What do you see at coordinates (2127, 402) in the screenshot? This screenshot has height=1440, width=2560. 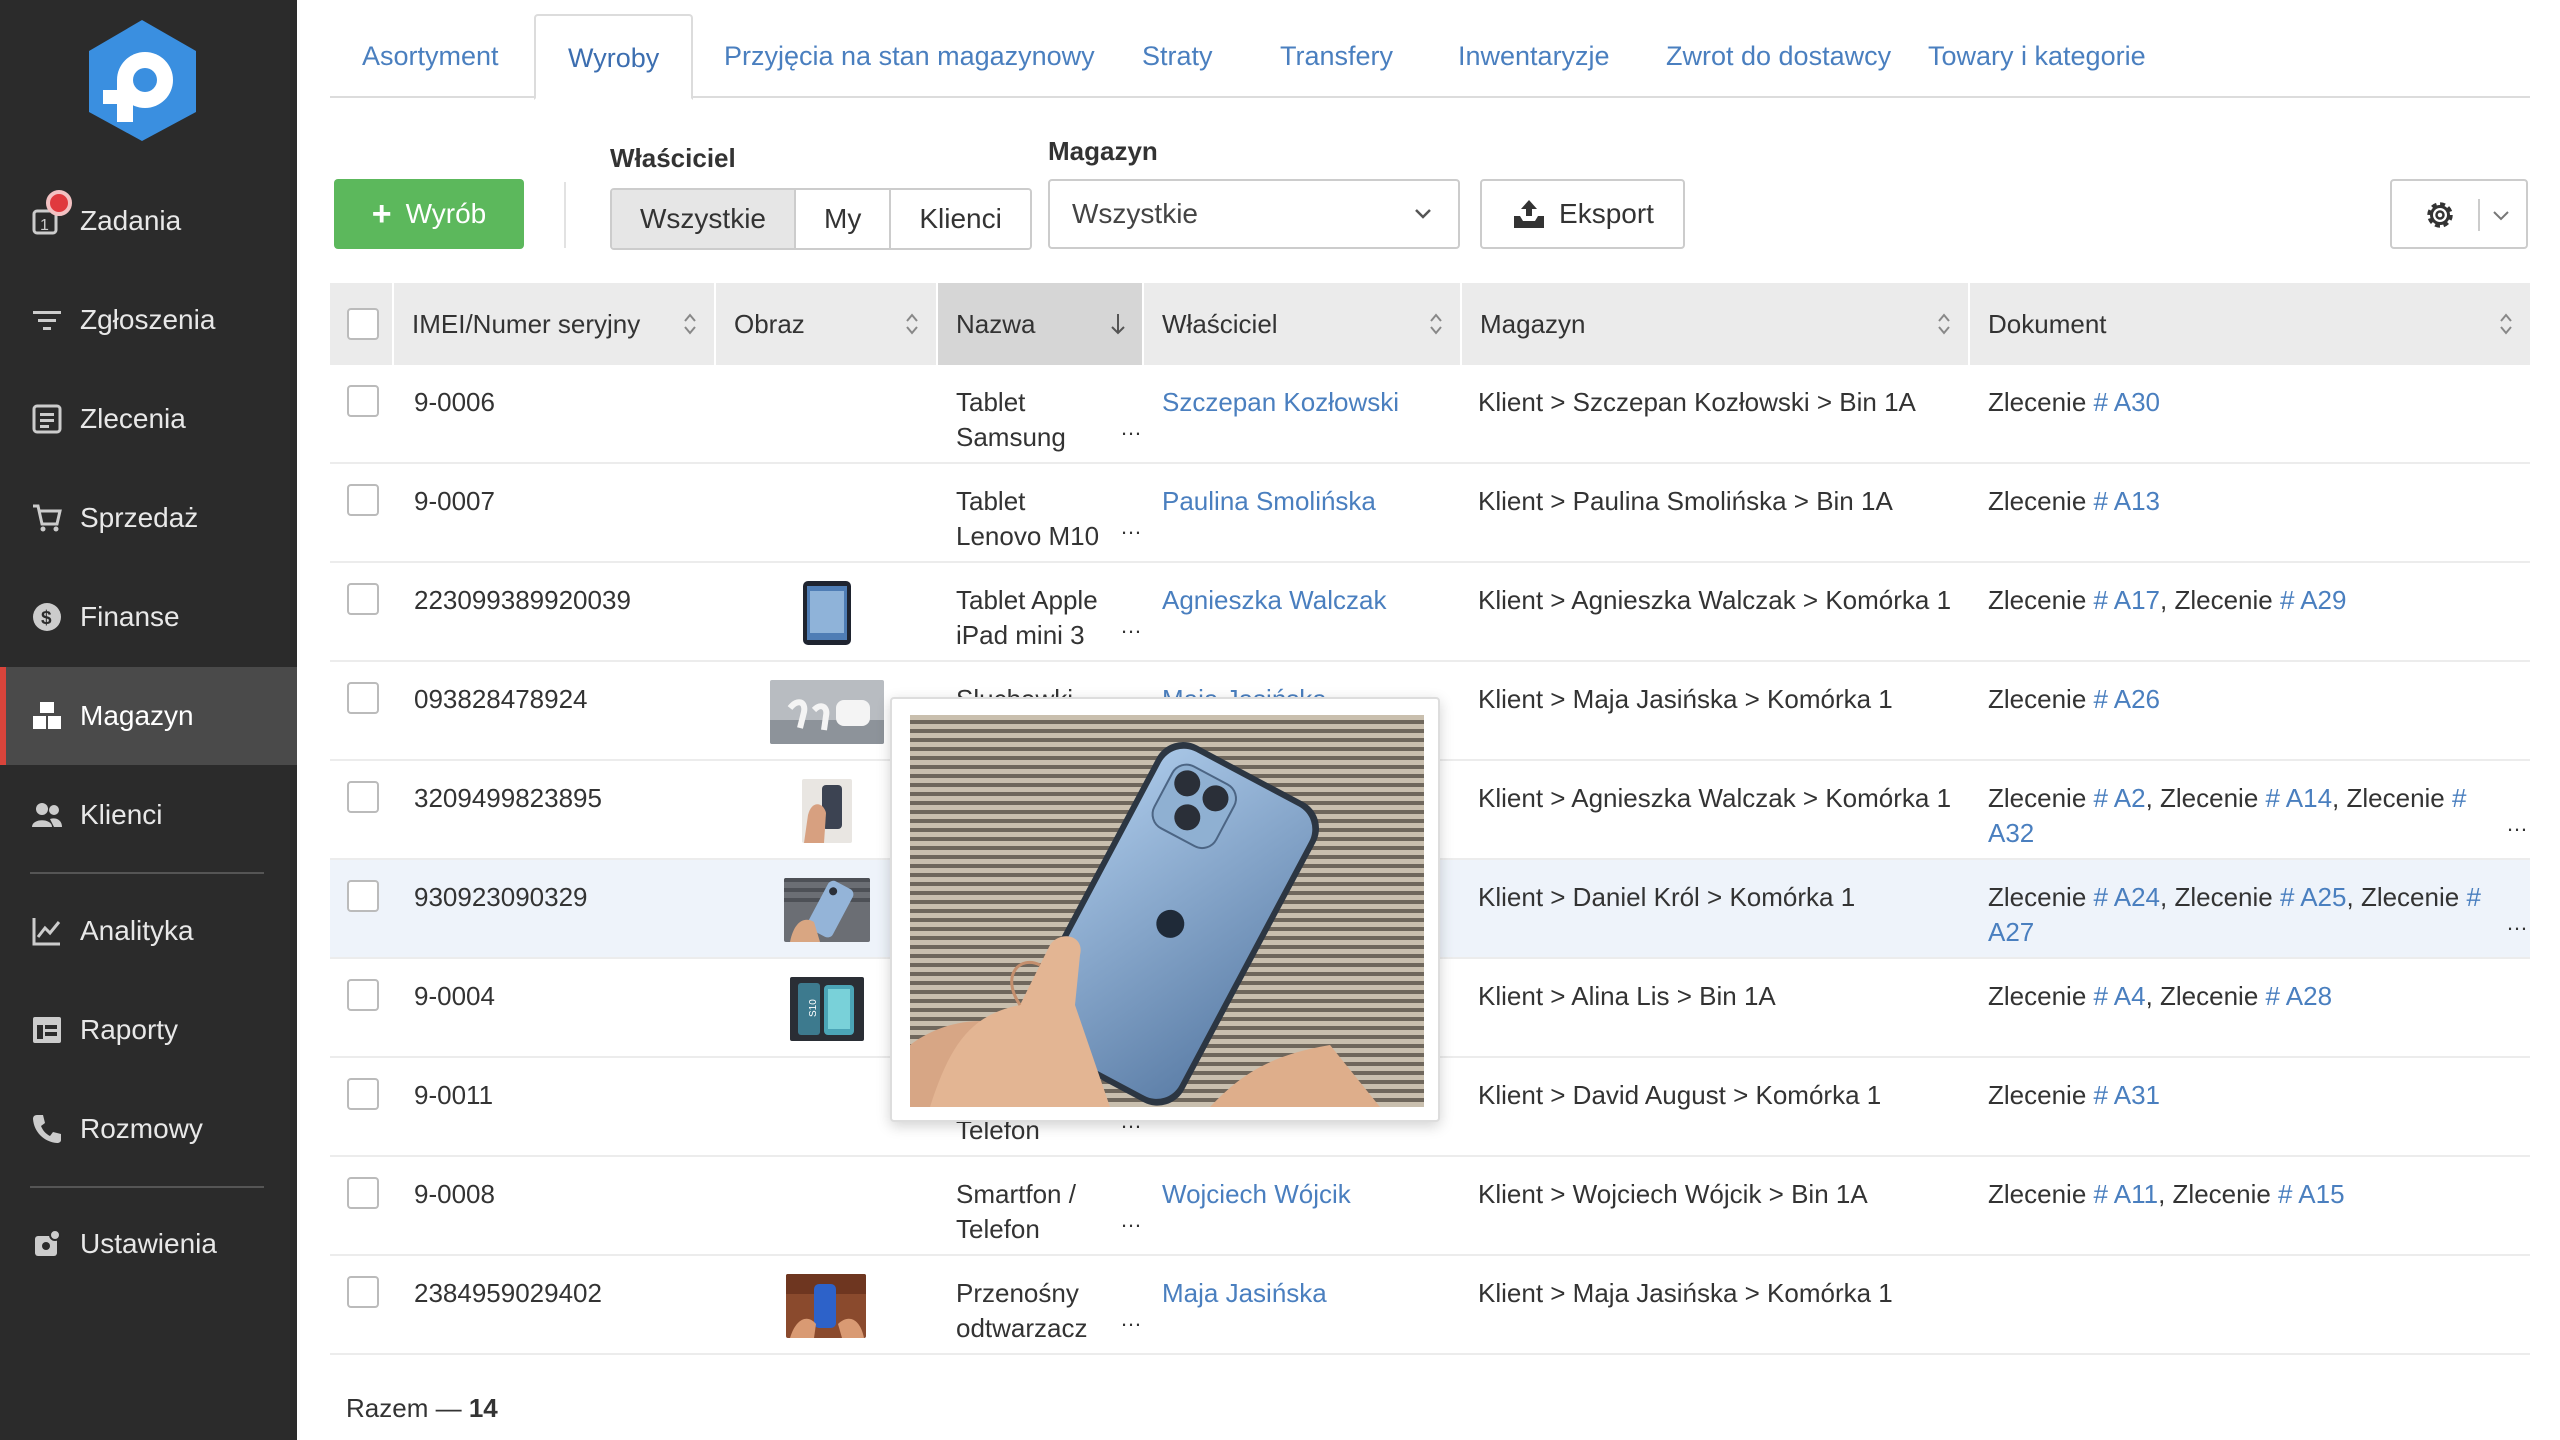 I see `document-link: # A30` at bounding box center [2127, 402].